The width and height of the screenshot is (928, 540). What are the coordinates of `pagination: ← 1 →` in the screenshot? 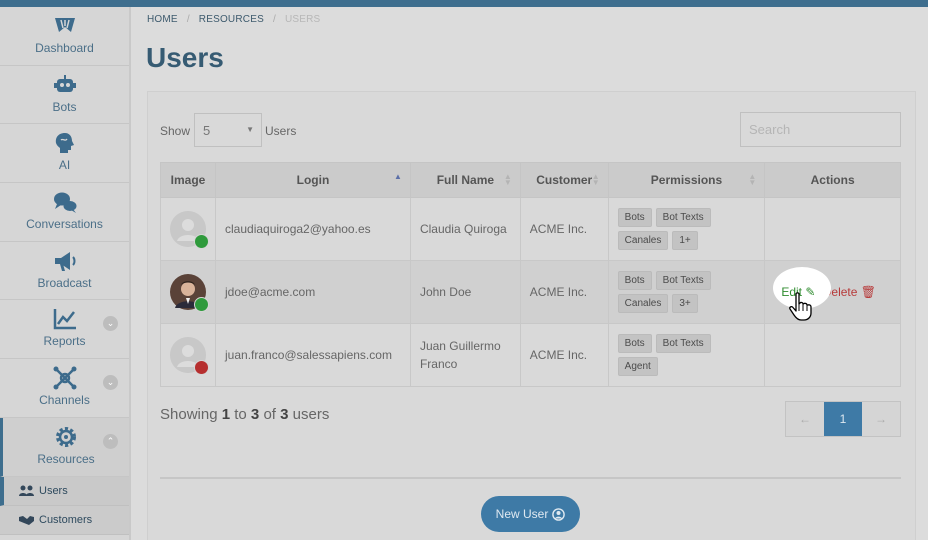 It's located at (843, 419).